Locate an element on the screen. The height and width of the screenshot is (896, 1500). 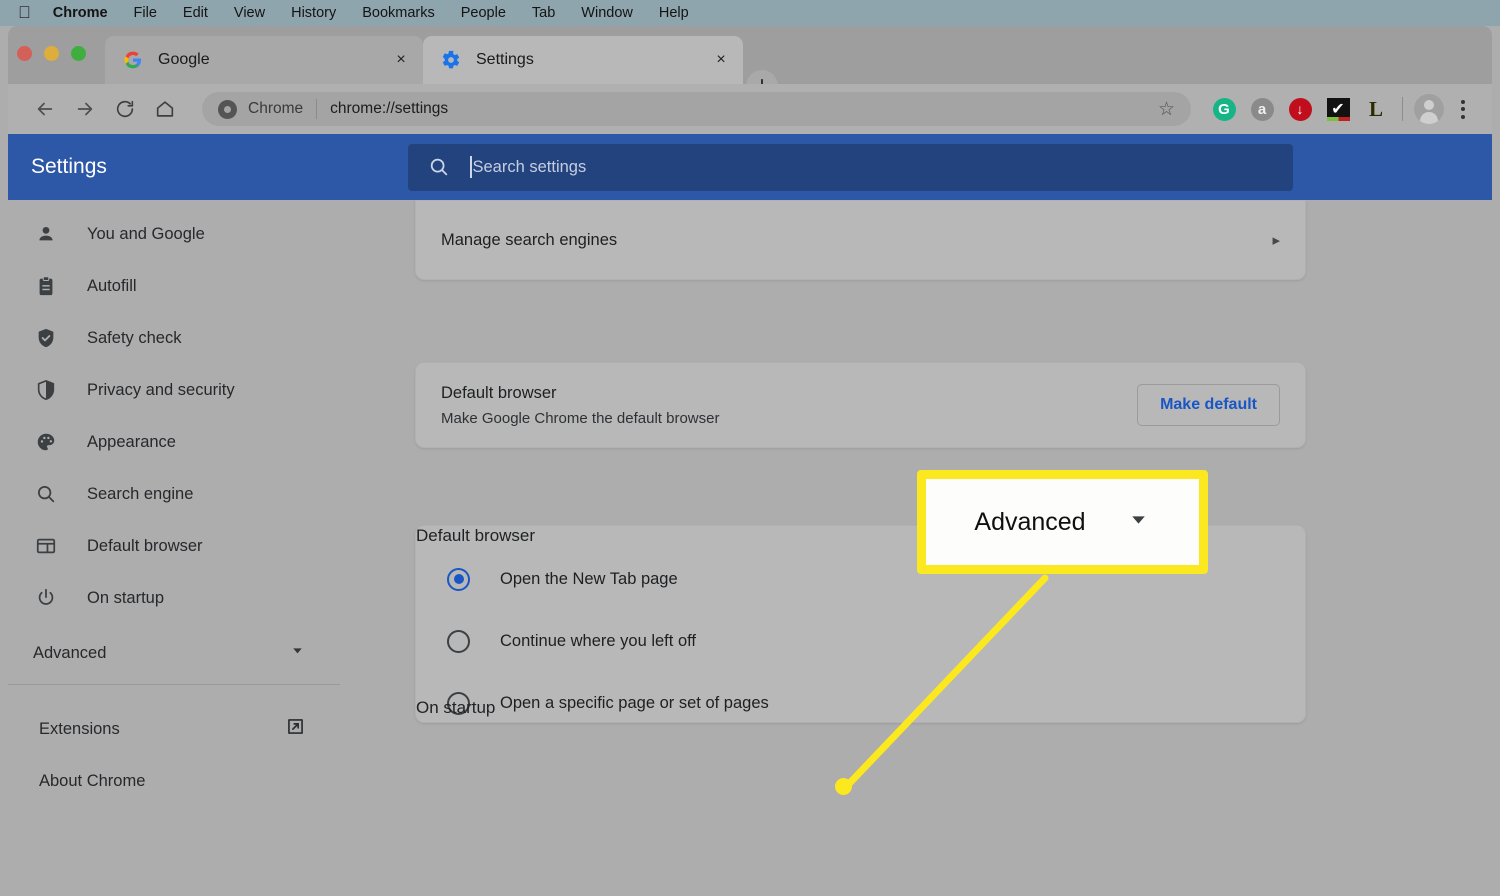
settings-header: Settings Search settings is located at coordinates (750, 167).